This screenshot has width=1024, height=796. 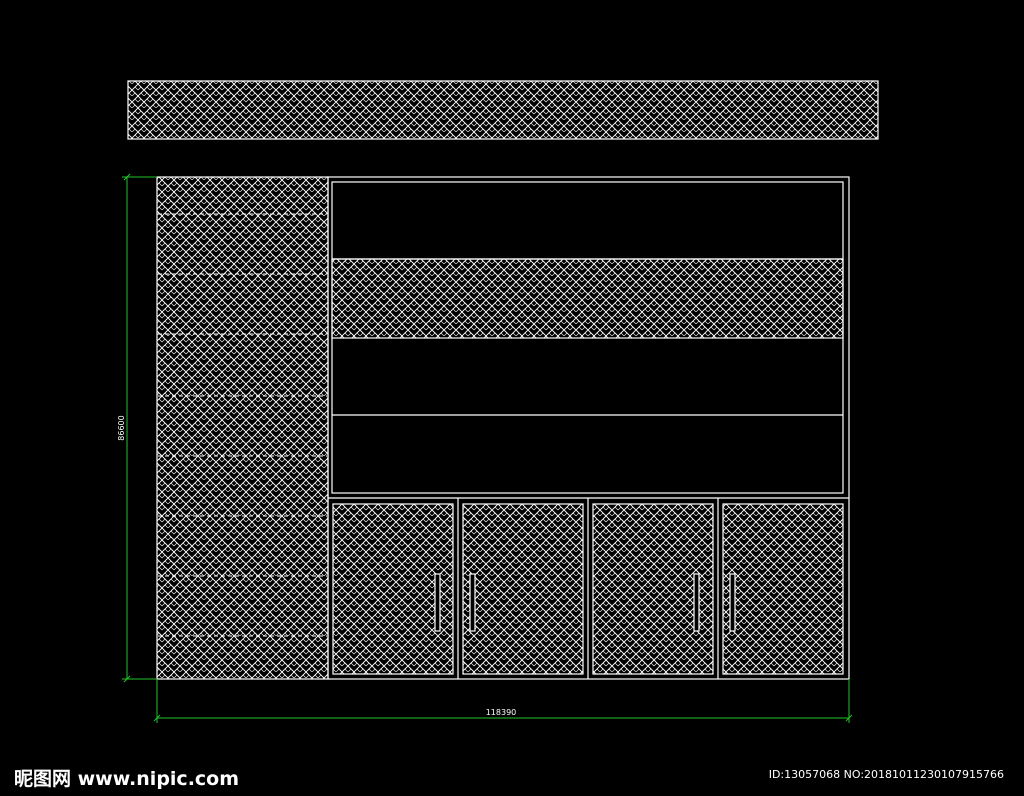 What do you see at coordinates (501, 712) in the screenshot?
I see `width-dimension-label: 118390` at bounding box center [501, 712].